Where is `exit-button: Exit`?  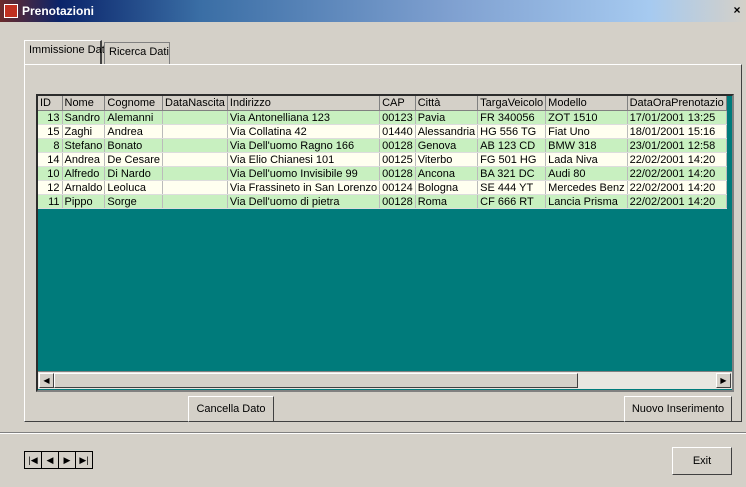
exit-button: Exit is located at coordinates (702, 461).